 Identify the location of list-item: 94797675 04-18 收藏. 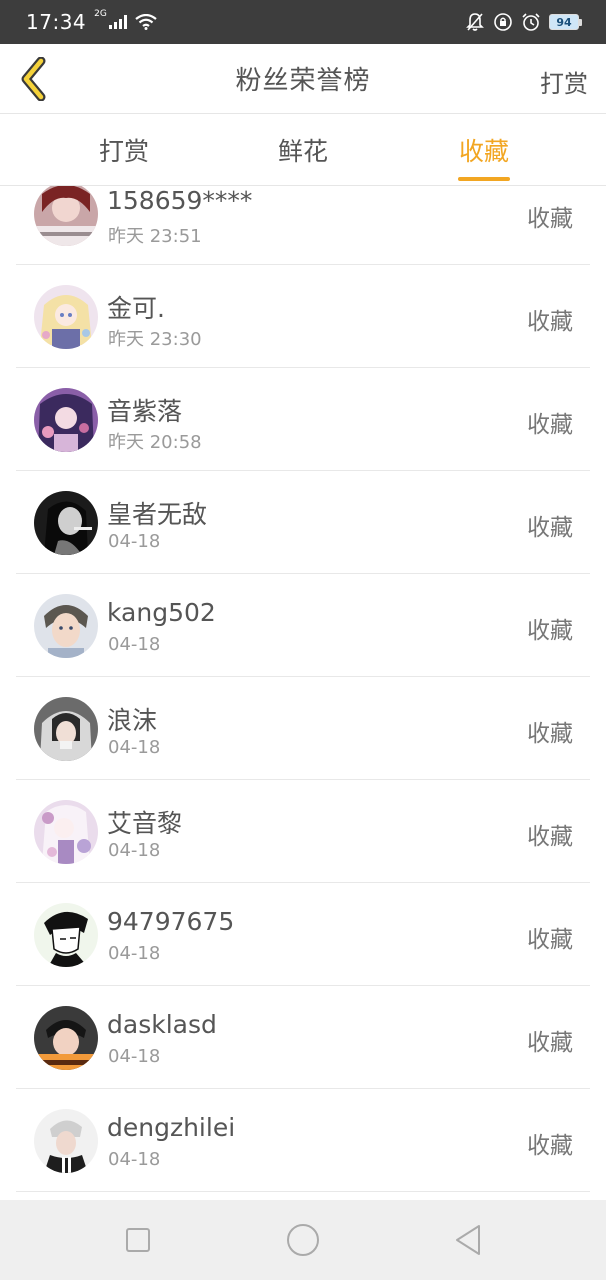
(303, 934).